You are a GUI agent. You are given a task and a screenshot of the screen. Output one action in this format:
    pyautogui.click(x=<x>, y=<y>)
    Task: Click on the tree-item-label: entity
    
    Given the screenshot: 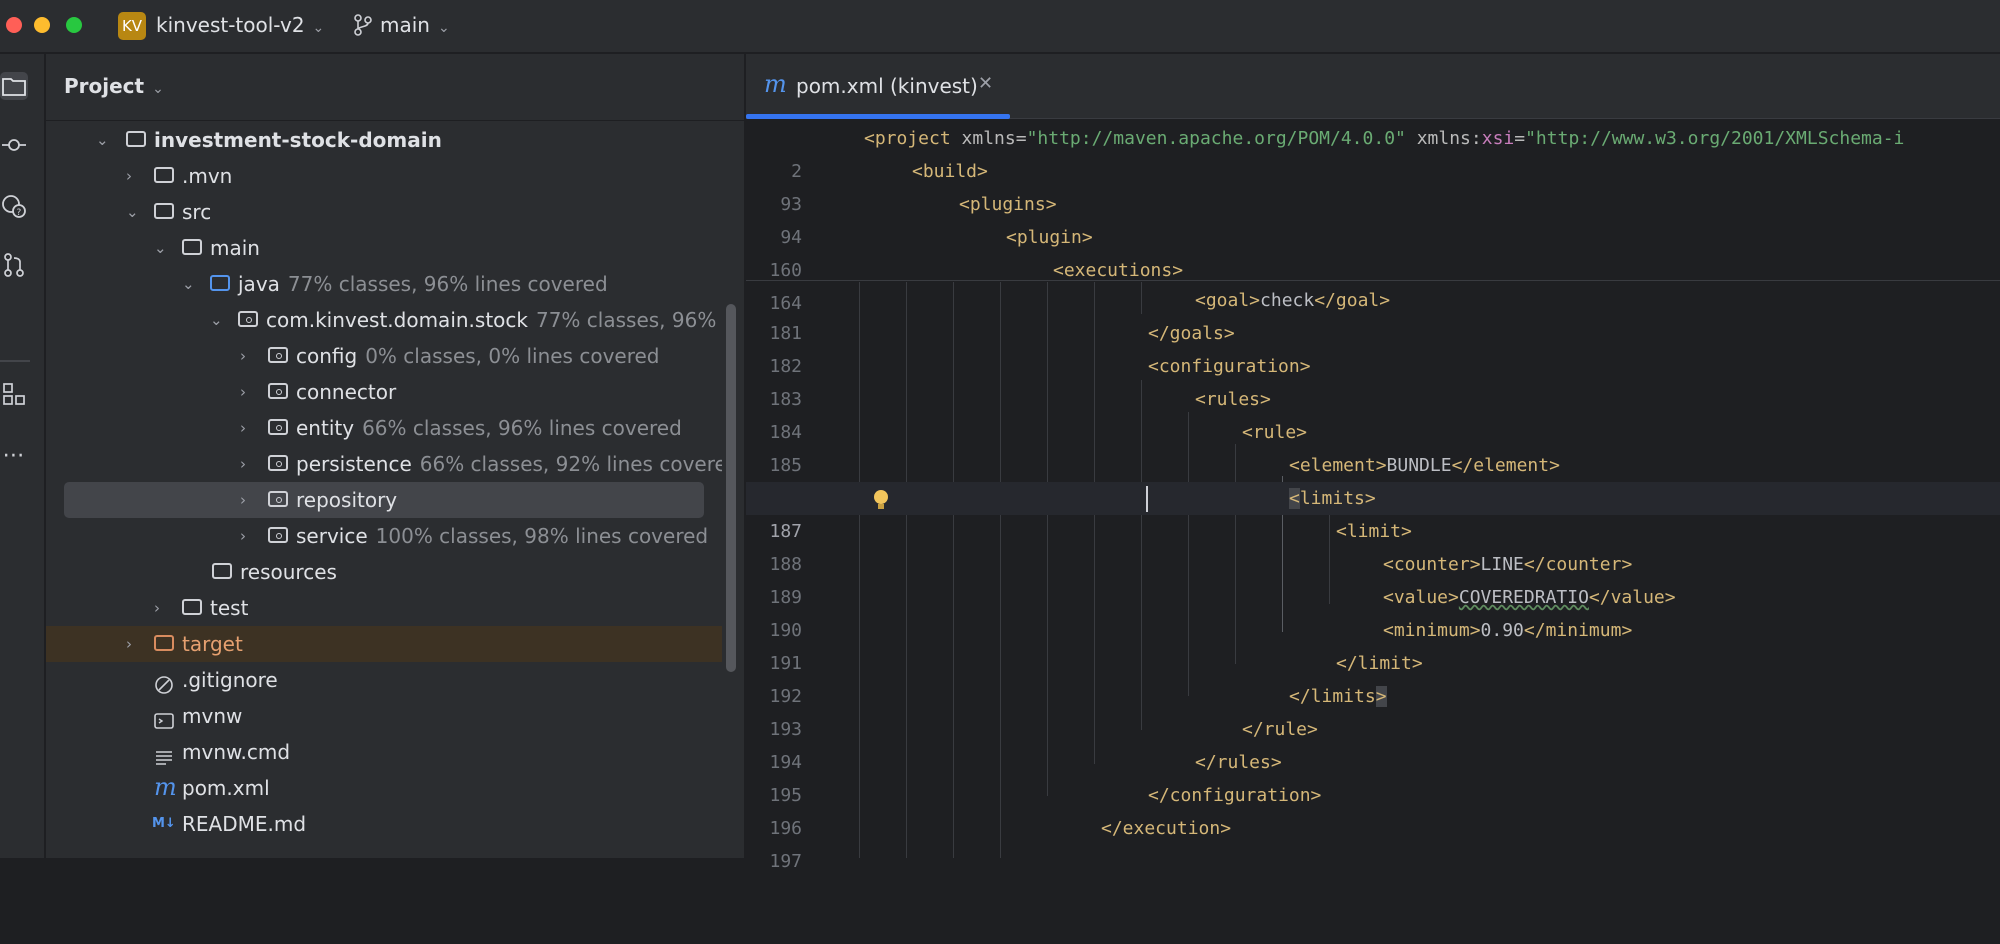 What is the action you would take?
    pyautogui.click(x=325, y=428)
    